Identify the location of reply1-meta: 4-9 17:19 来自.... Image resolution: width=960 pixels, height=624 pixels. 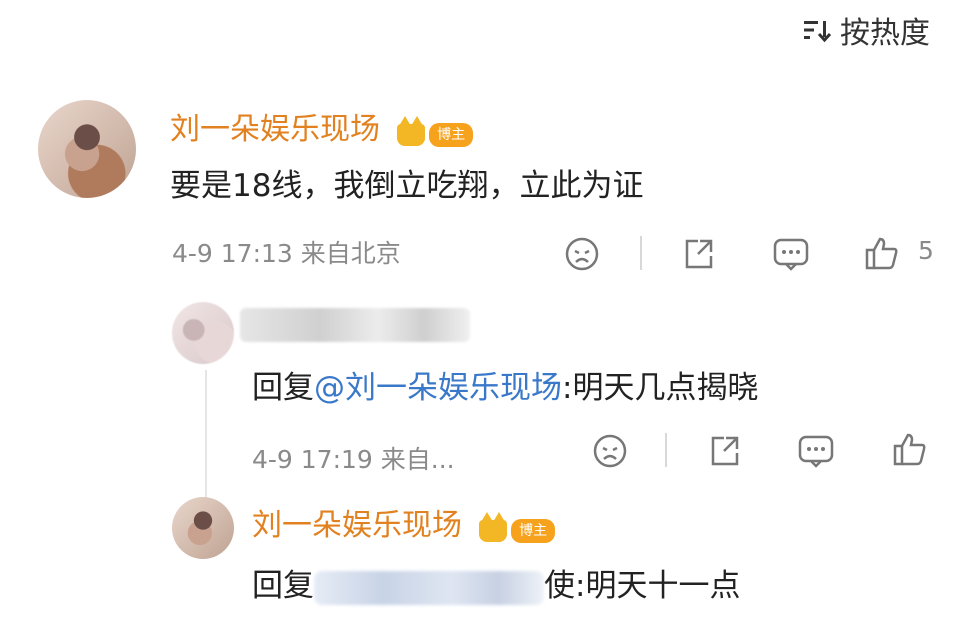
(353, 459).